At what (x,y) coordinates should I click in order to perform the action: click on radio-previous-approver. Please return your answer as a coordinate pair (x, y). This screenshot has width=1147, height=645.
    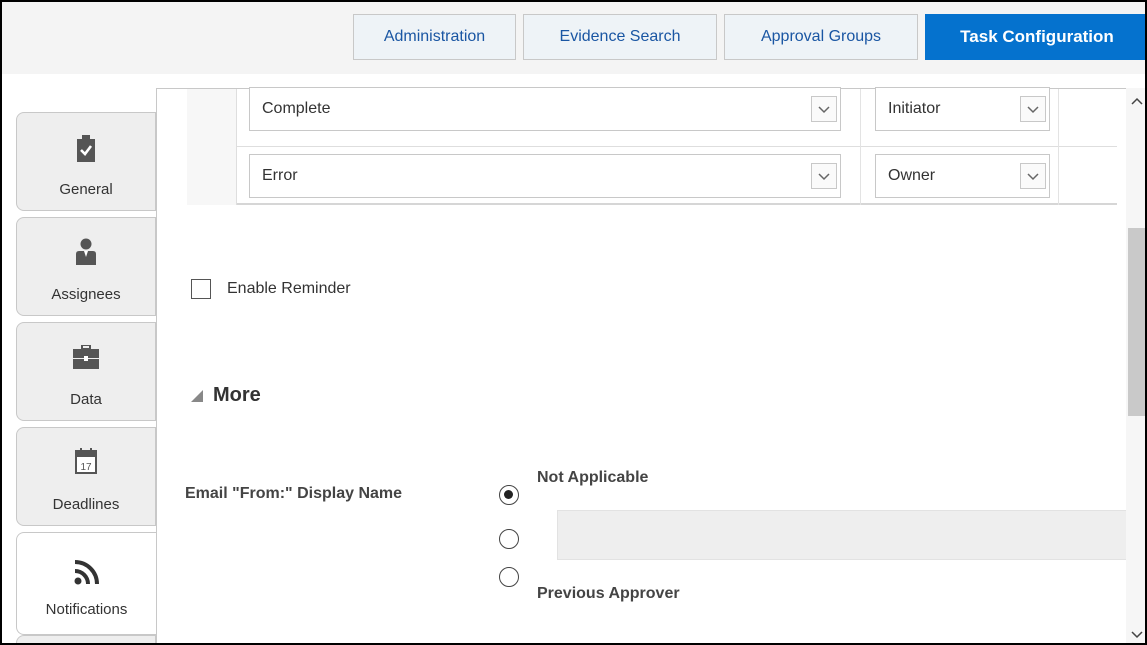
    Looking at the image, I should click on (509, 577).